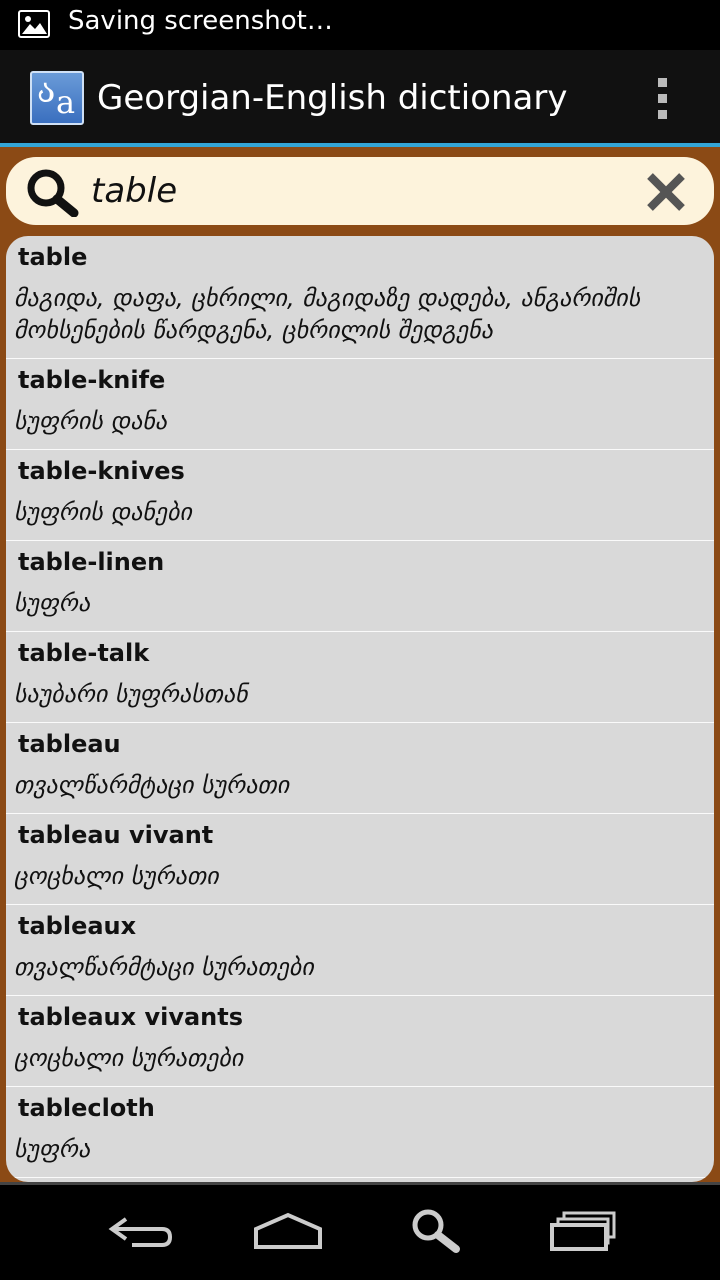 Image resolution: width=720 pixels, height=1280 pixels. What do you see at coordinates (584, 1231) in the screenshot?
I see `recent-apps-icon` at bounding box center [584, 1231].